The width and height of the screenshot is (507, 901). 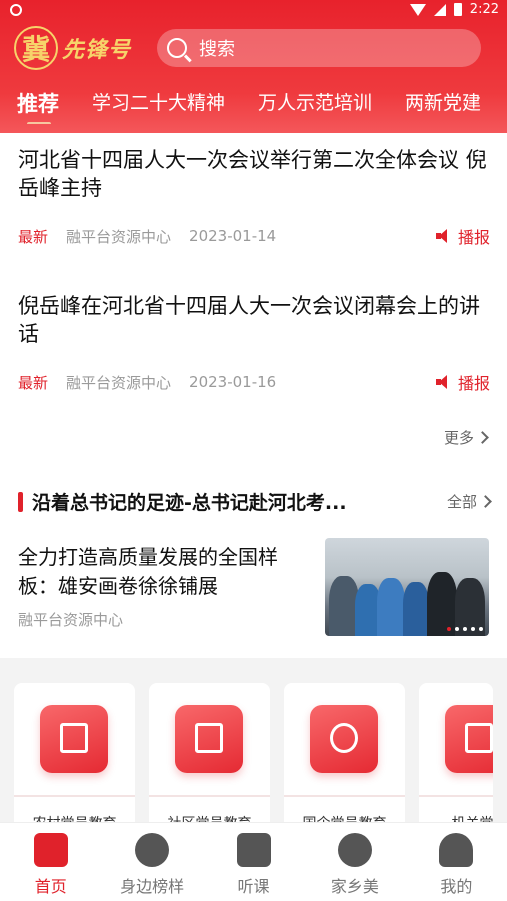 I want to click on star-badge-icon, so click(x=344, y=739).